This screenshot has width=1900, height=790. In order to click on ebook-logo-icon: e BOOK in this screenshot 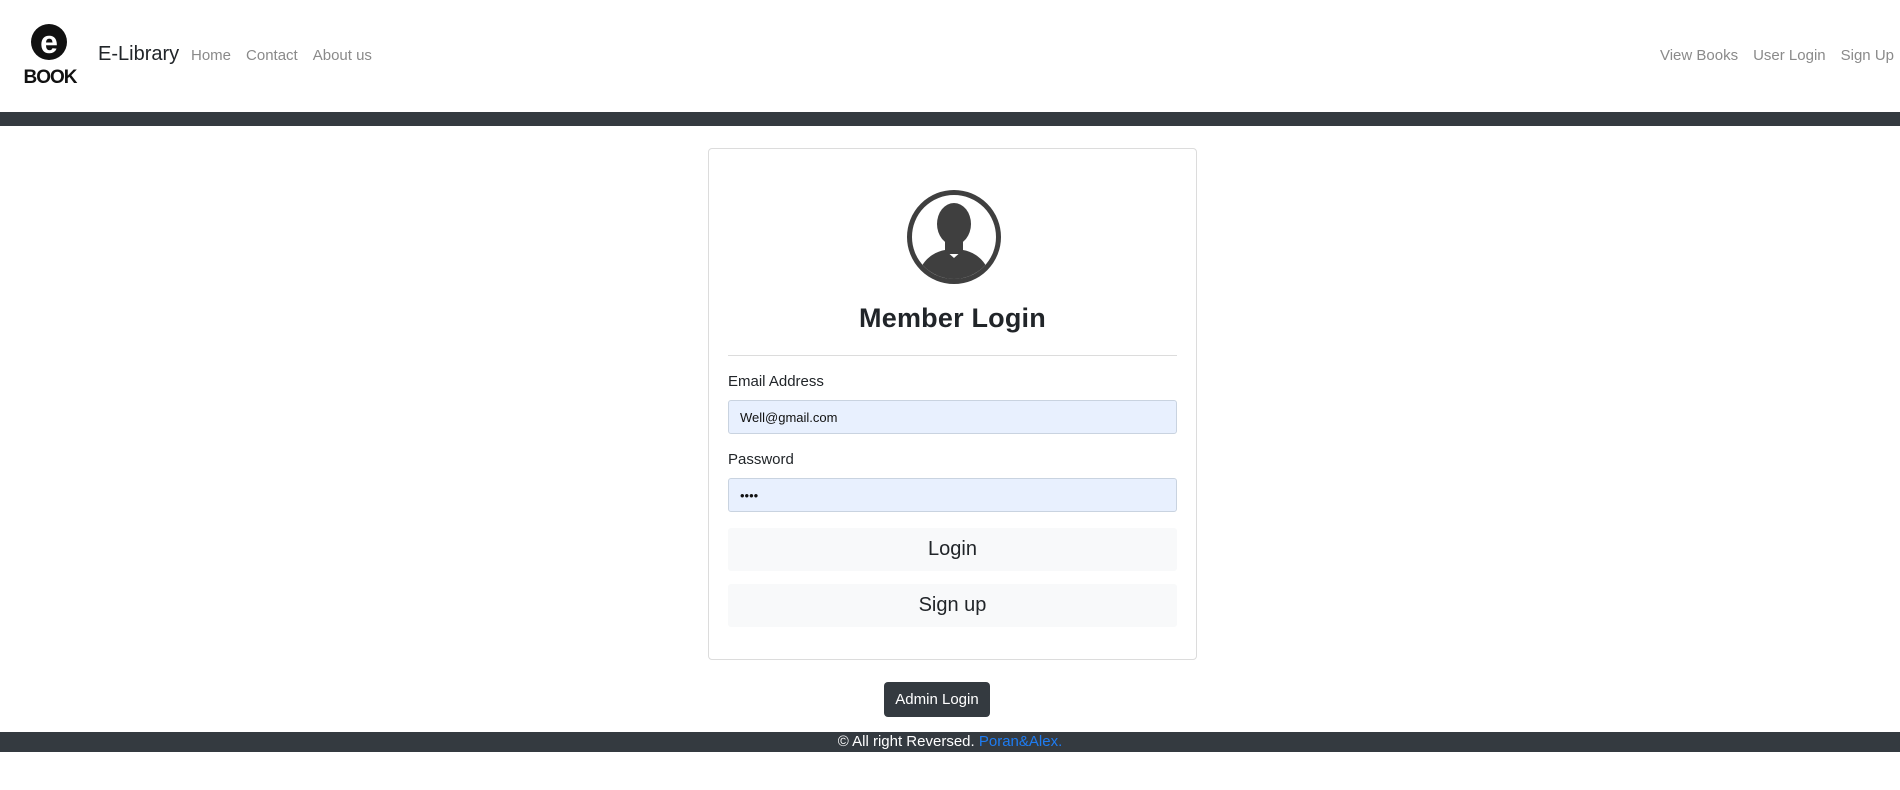, I will do `click(50, 53)`.